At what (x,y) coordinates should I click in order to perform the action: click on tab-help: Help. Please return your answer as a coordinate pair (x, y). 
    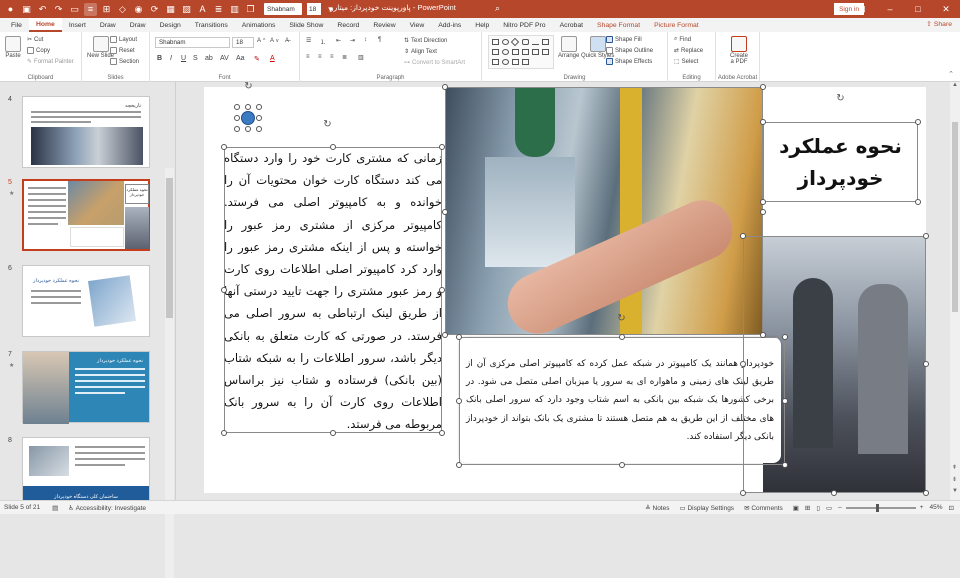
    Looking at the image, I should click on (482, 25).